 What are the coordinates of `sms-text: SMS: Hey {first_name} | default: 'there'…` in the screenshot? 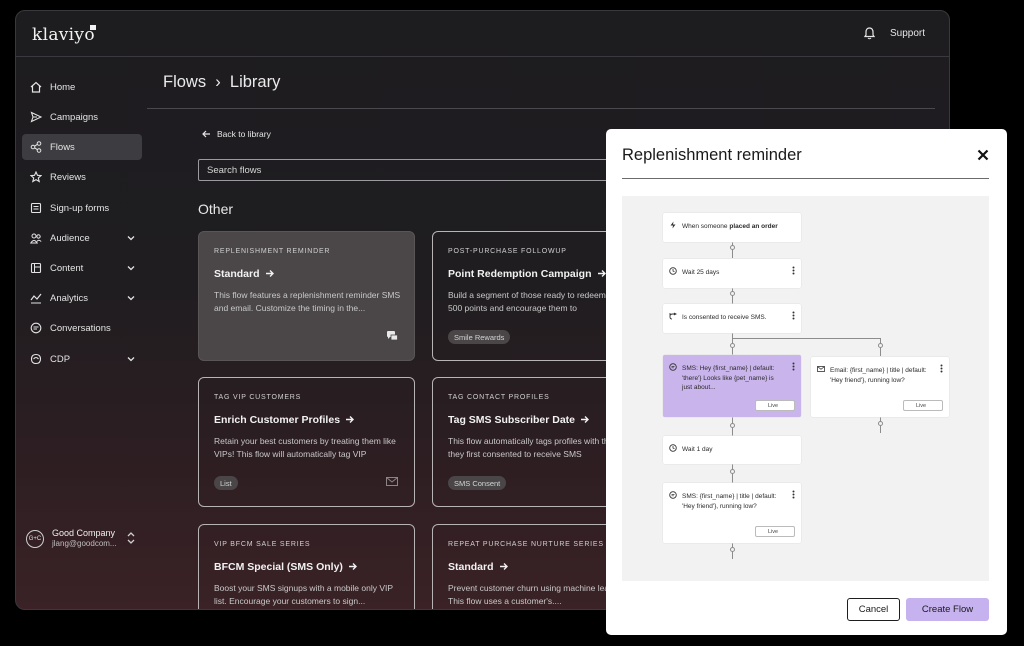 It's located at (728, 378).